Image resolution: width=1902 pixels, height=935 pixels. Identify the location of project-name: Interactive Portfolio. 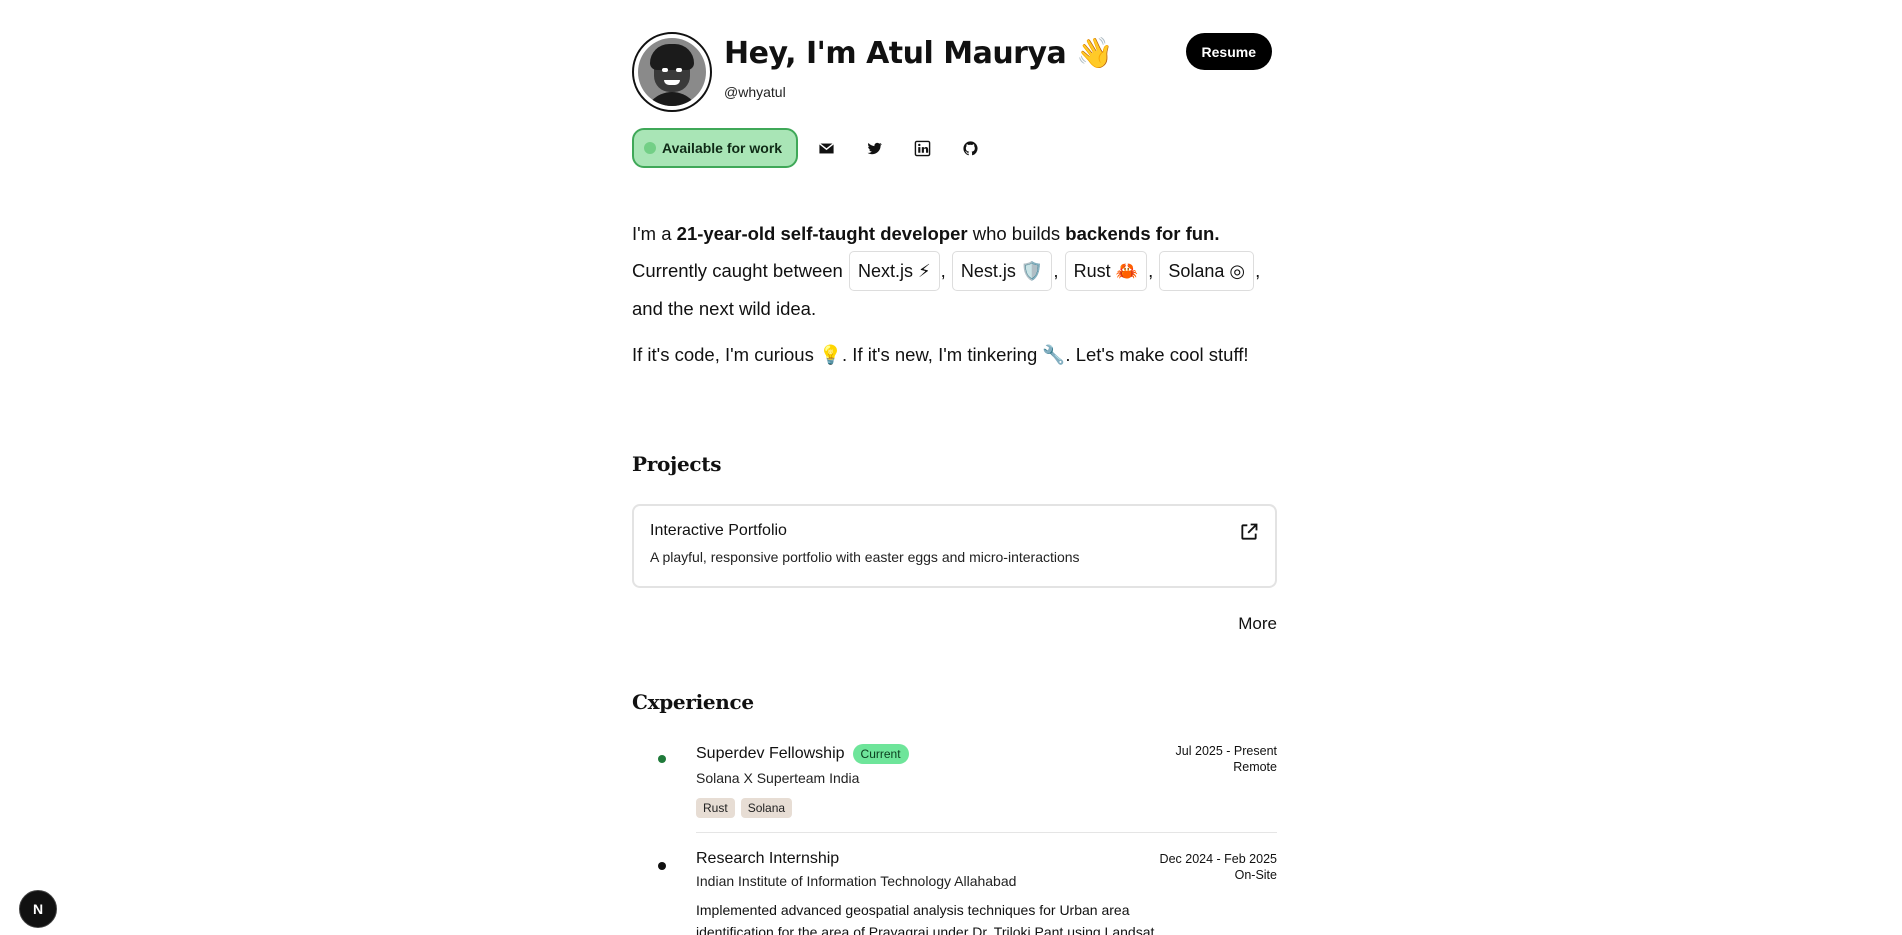
(718, 530).